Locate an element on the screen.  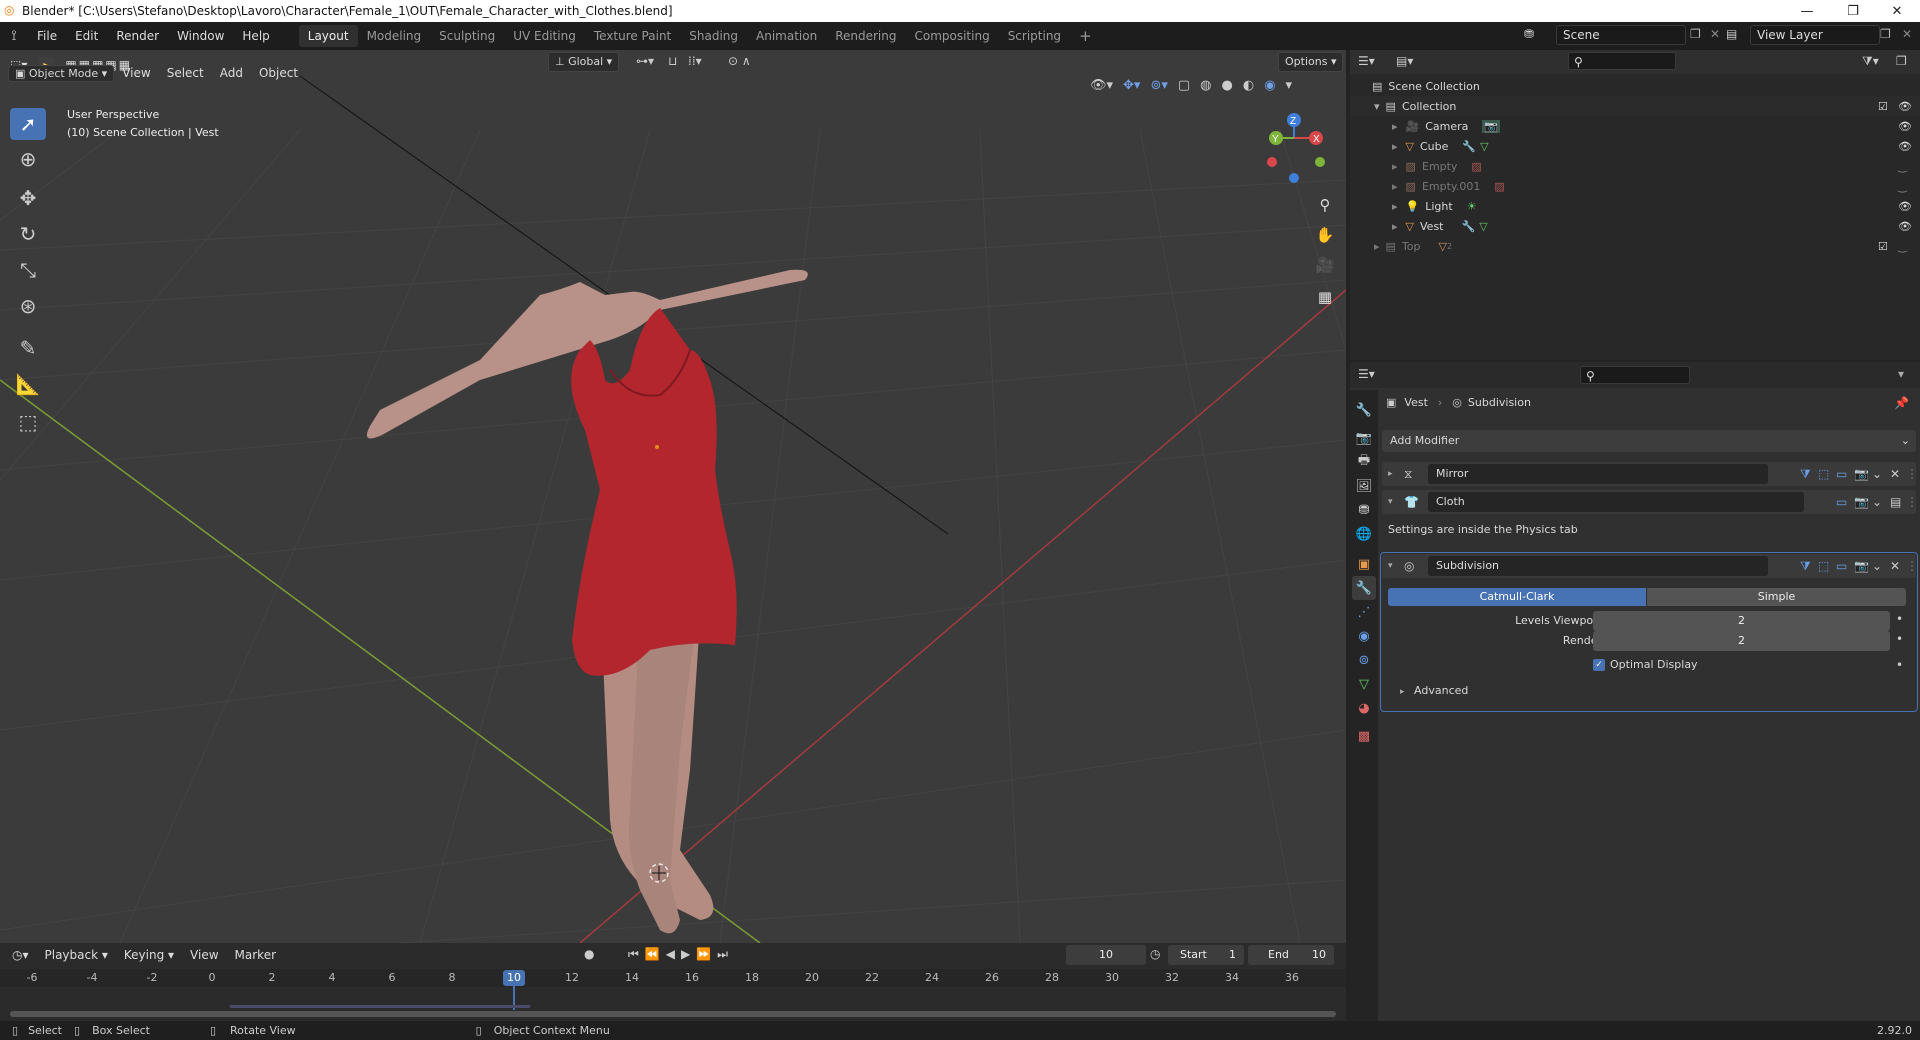
modifier-panel-mirror: ▸ ⧖ Mirror ⧩ ⬚ ▭ 📷 ⌄ ✕ ⋮⋮ is located at coordinates (1651, 474).